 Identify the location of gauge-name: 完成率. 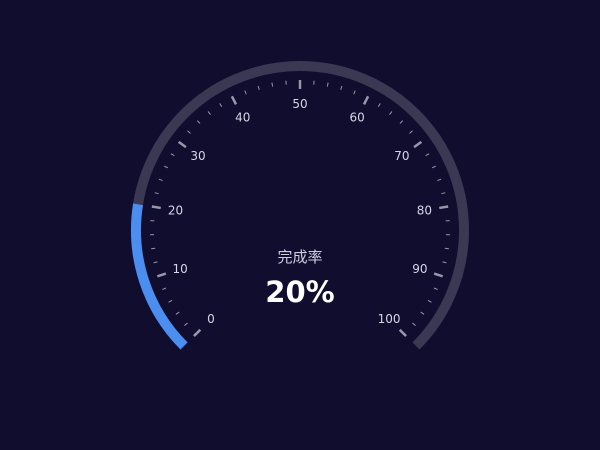
(299, 257).